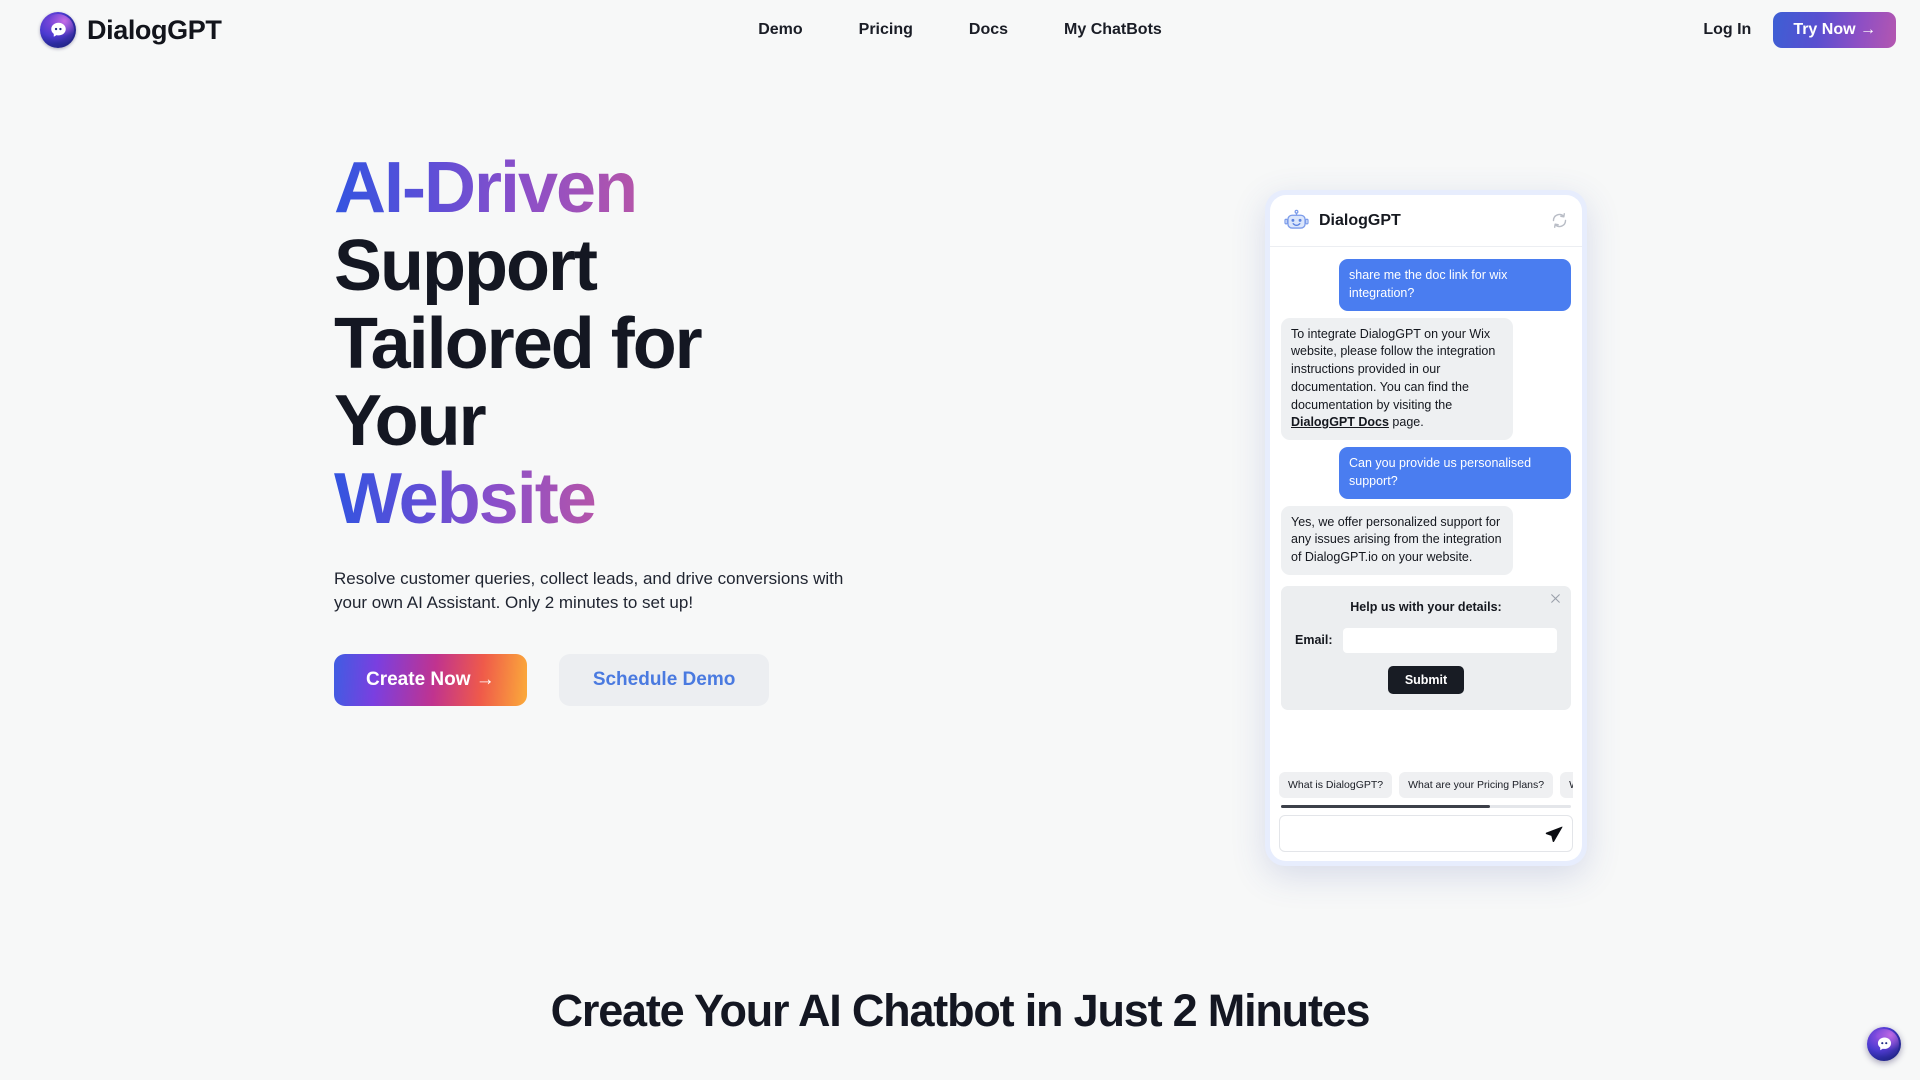  What do you see at coordinates (1296, 220) in the screenshot?
I see `robot-avatar-icon` at bounding box center [1296, 220].